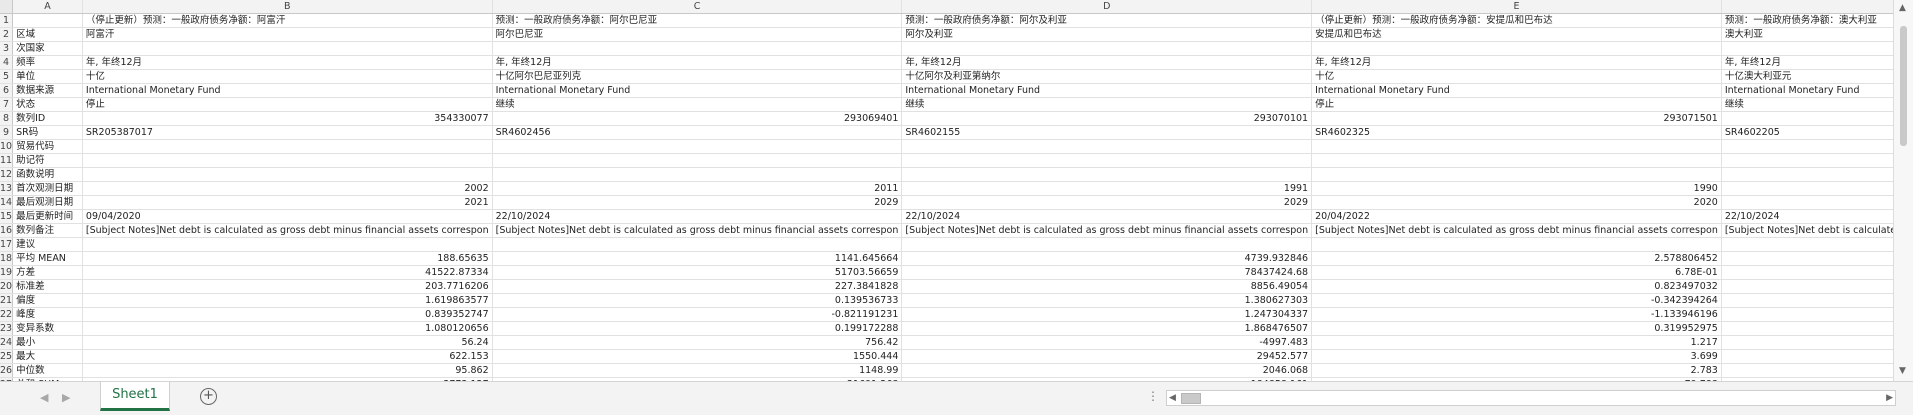 The height and width of the screenshot is (415, 1913). What do you see at coordinates (7, 342) in the screenshot?
I see `row-header: 24` at bounding box center [7, 342].